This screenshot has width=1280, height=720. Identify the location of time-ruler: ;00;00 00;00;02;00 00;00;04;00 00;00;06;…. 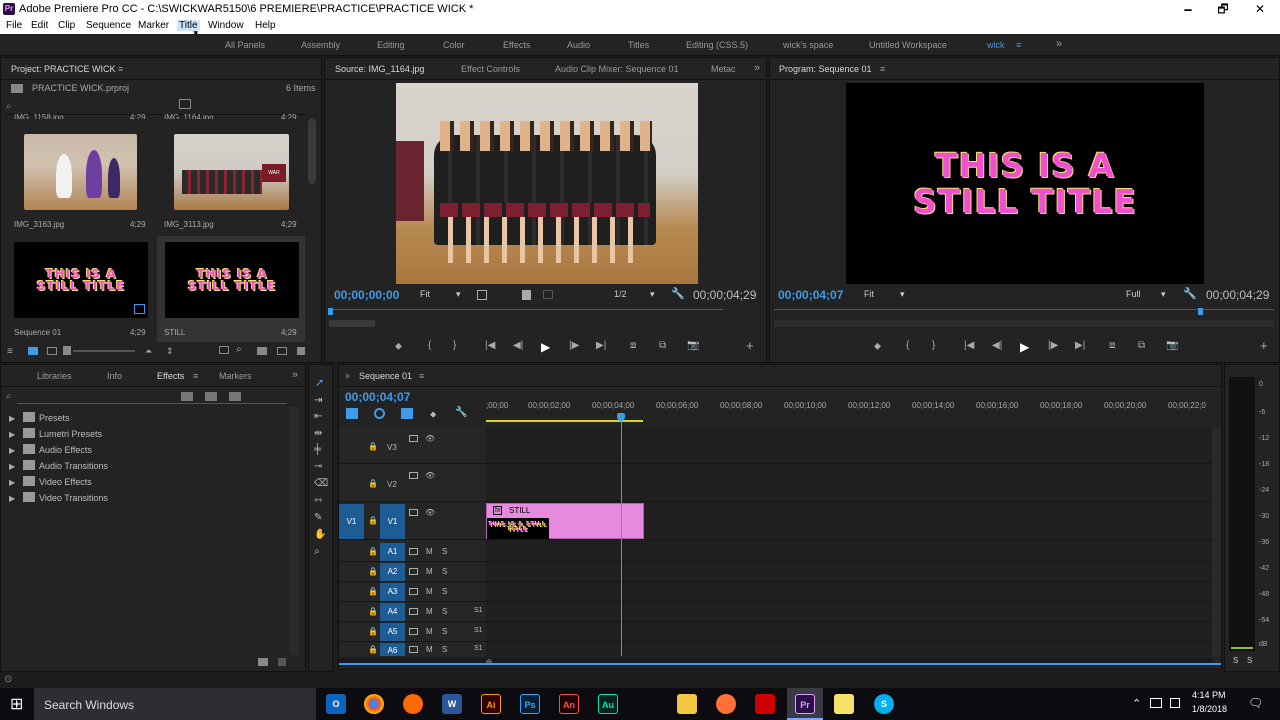
(849, 407).